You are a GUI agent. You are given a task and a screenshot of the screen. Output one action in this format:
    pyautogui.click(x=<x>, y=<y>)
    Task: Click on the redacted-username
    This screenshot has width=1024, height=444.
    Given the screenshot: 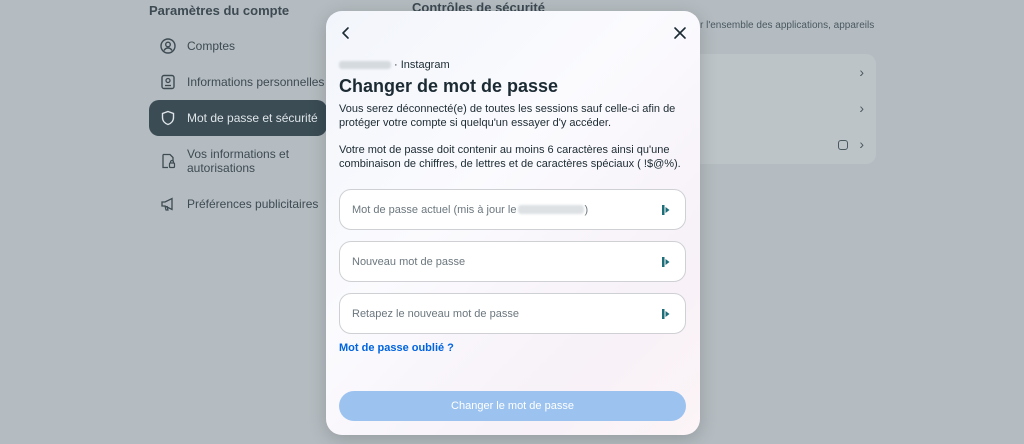 What is the action you would take?
    pyautogui.click(x=365, y=65)
    